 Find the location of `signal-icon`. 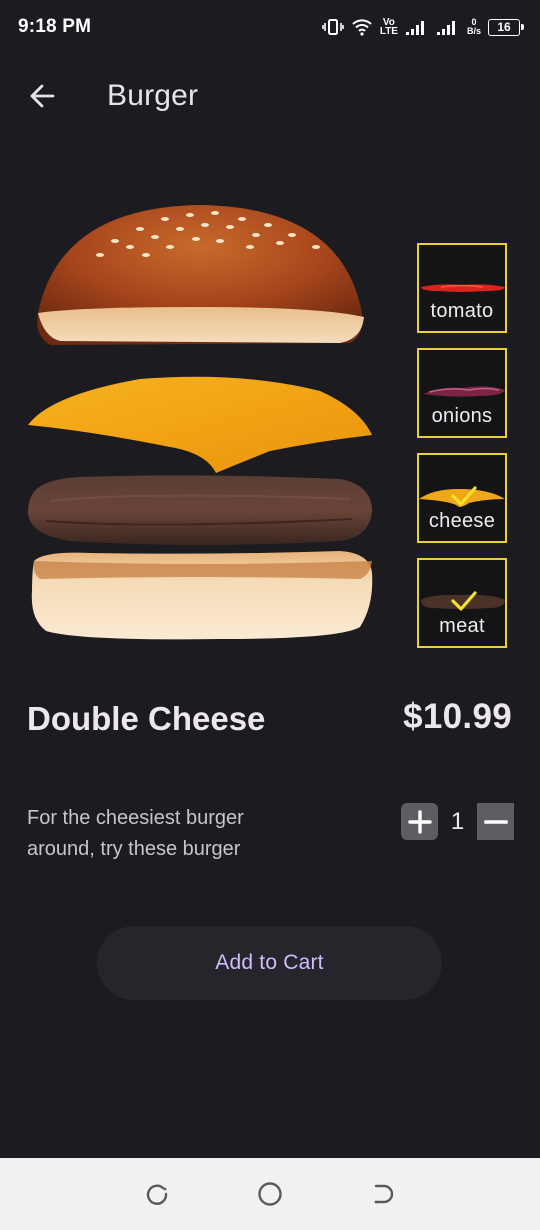

signal-icon is located at coordinates (417, 27).